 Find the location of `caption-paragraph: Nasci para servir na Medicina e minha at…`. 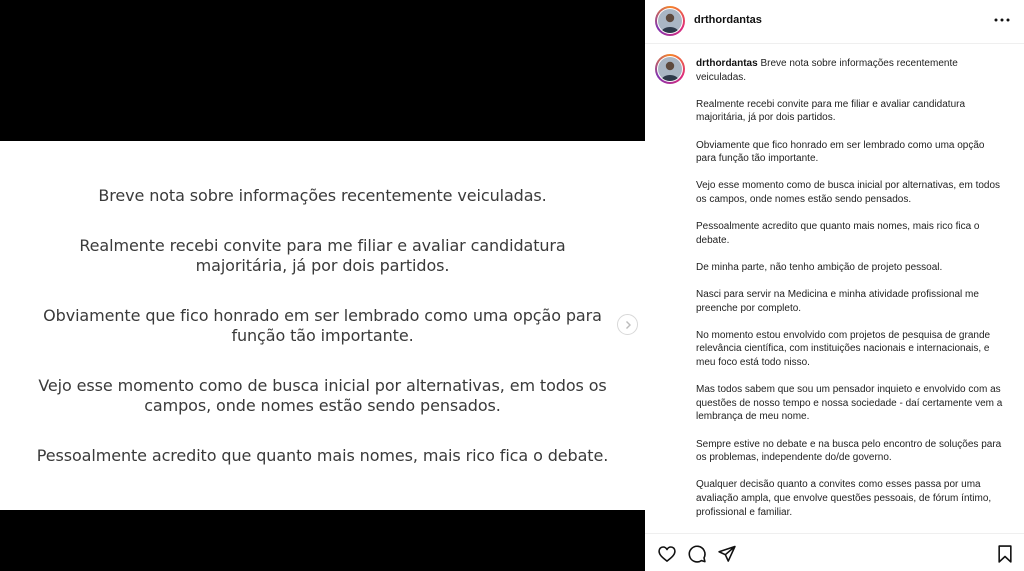

caption-paragraph: Nasci para servir na Medicina e minha at… is located at coordinates (837, 301).